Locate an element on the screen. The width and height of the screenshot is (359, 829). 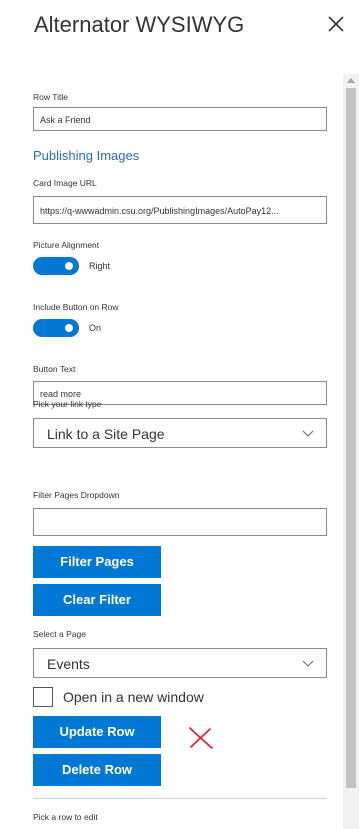
filter-pages-input is located at coordinates (180, 522).